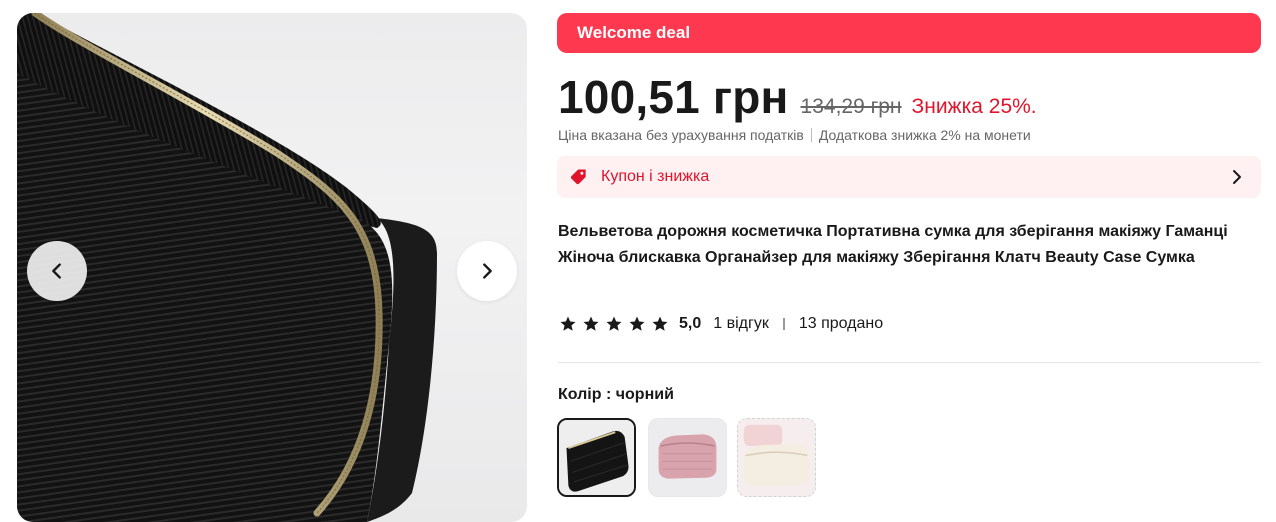 Image resolution: width=1276 pixels, height=522 pixels. I want to click on coin-discount-note: Додаткова знижка 2% на монети, so click(924, 135).